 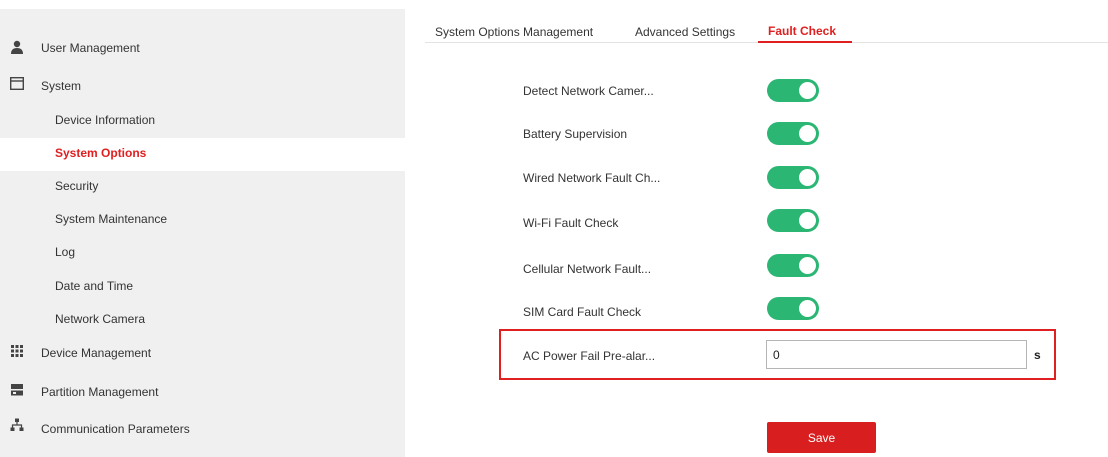 I want to click on tab-system-options-management: System Options Management, so click(x=514, y=32).